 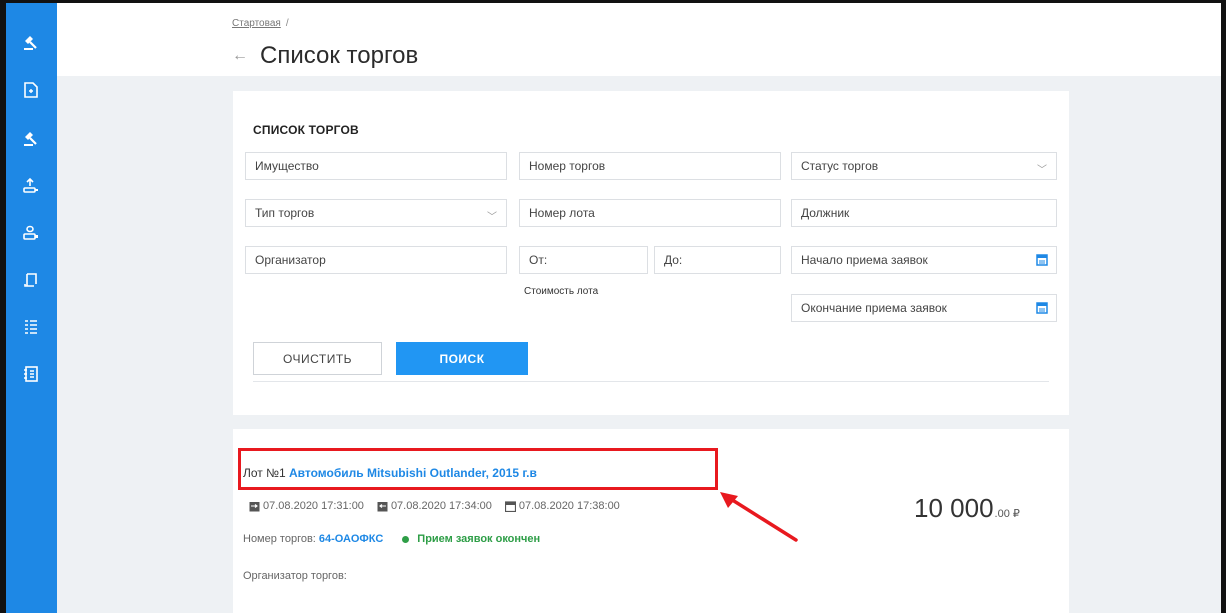 I want to click on application-end-date-input: Окончание приема заявок, so click(x=924, y=308).